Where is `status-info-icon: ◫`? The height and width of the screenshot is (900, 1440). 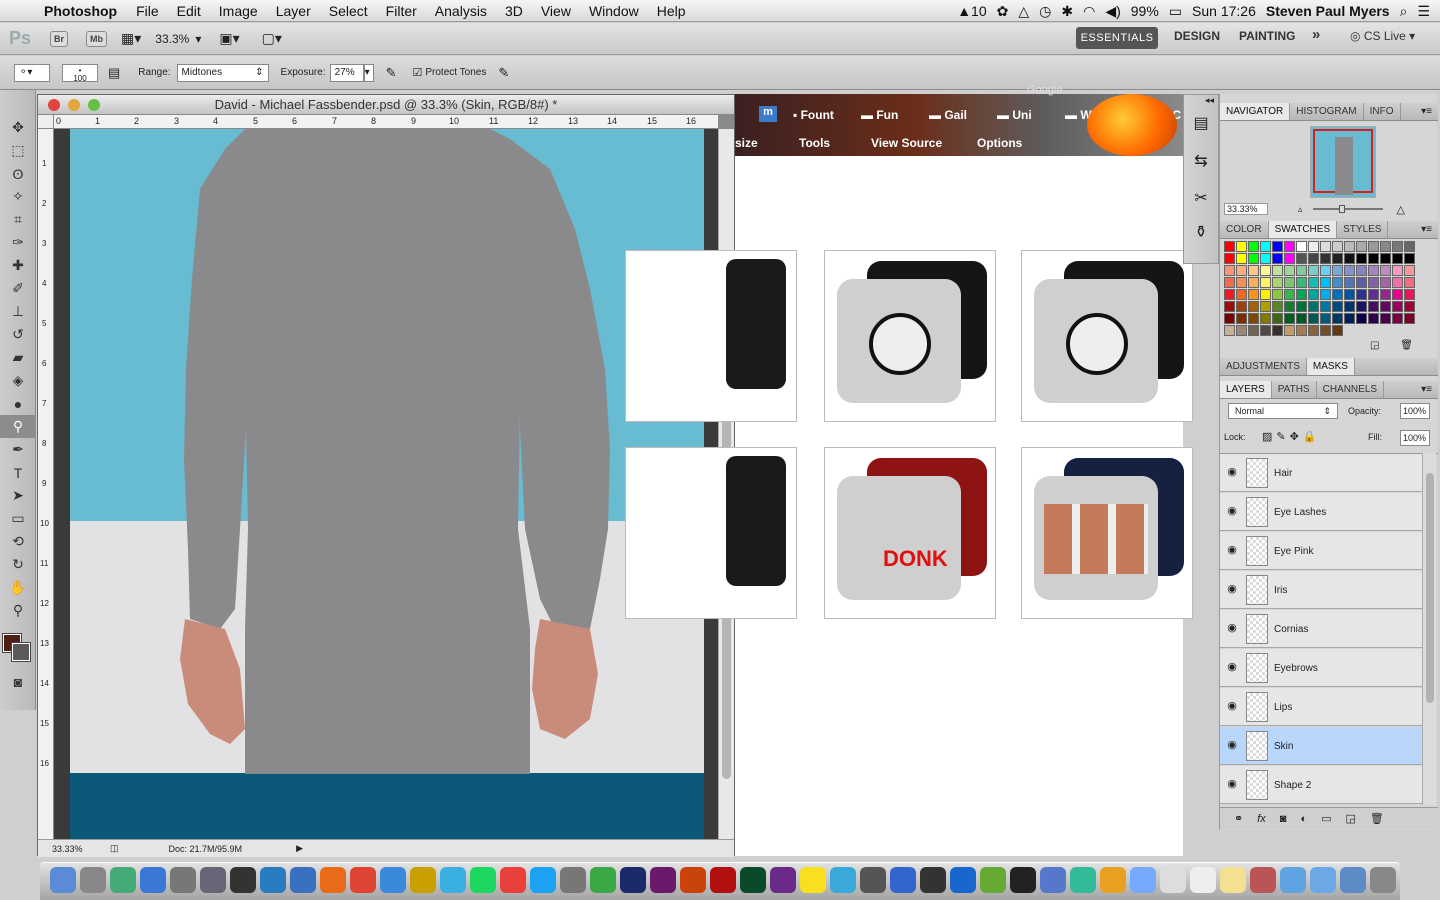
status-info-icon: ◫ is located at coordinates (114, 848).